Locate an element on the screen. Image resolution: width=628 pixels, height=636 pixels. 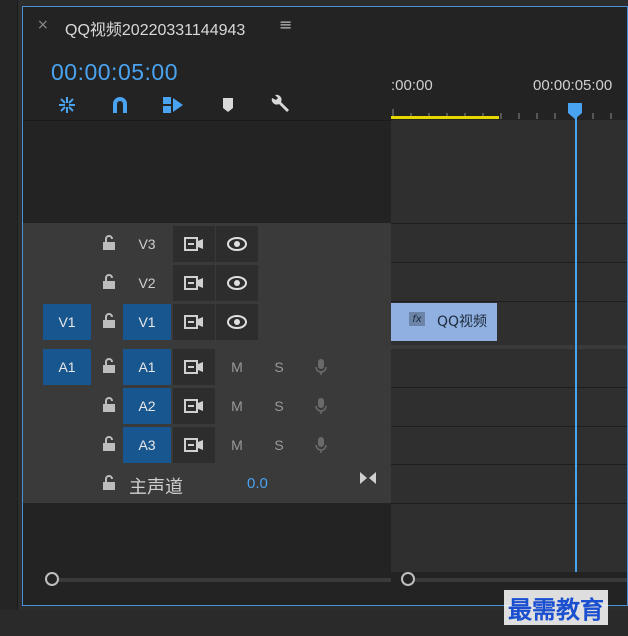
track-label-v1: V1 is located at coordinates (147, 322).